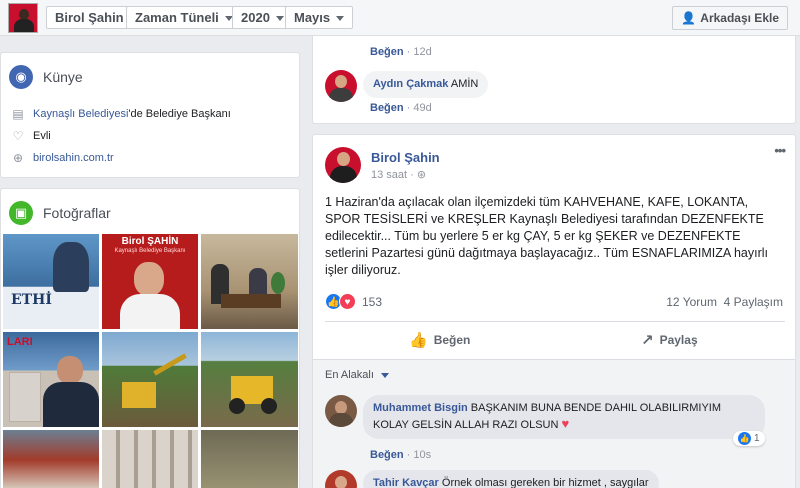 The height and width of the screenshot is (488, 800). Describe the element at coordinates (150, 241) in the screenshot. I see `photo-2-title: Birol ŞAHİN` at that location.